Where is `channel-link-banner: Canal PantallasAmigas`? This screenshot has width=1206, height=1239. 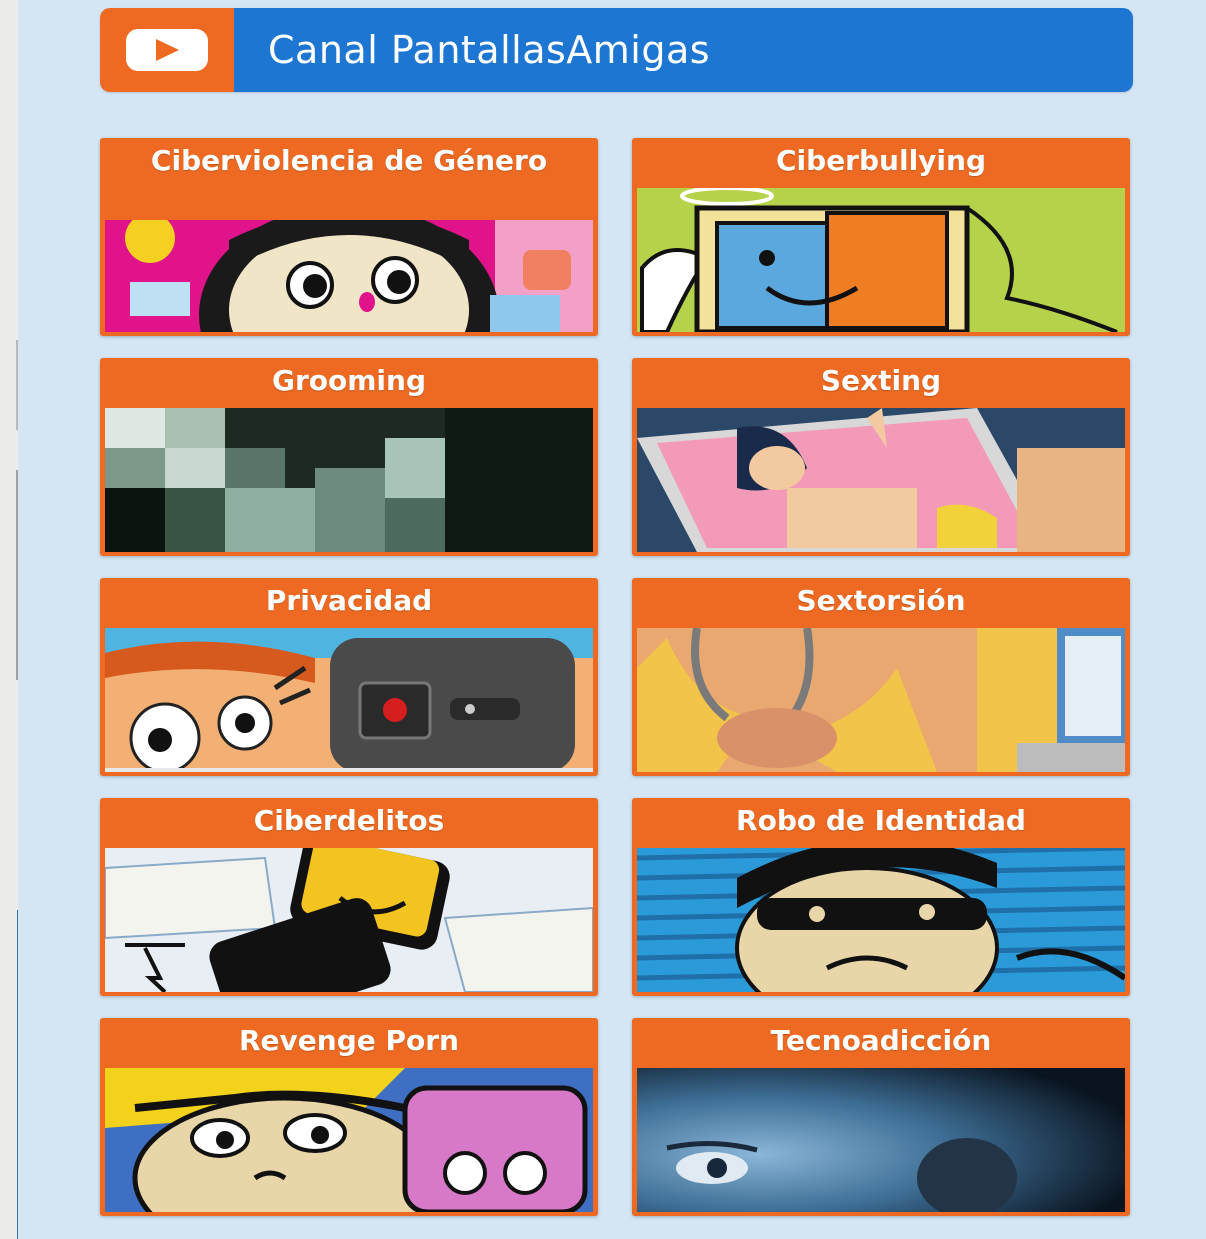
channel-link-banner: Canal PantallasAmigas is located at coordinates (616, 50).